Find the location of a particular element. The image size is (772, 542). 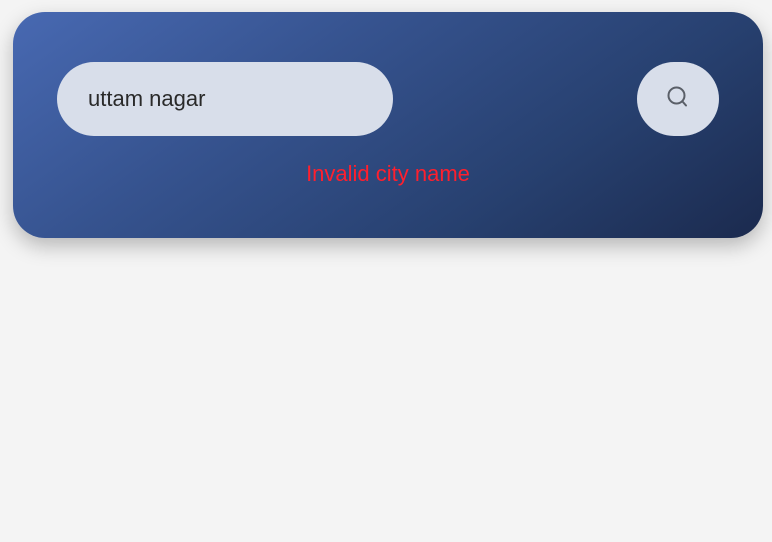

search-icon is located at coordinates (678, 99).